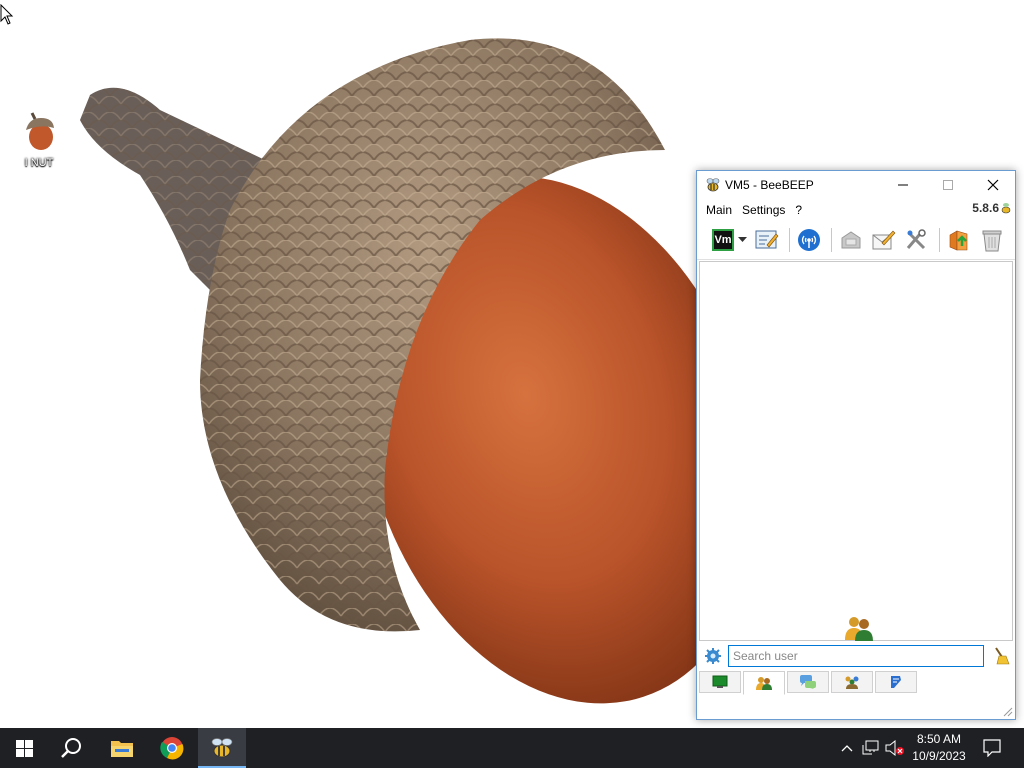 This screenshot has height=768, width=1024. What do you see at coordinates (856, 210) in the screenshot?
I see `menu-bar: Main Settings ? 5.8.6` at bounding box center [856, 210].